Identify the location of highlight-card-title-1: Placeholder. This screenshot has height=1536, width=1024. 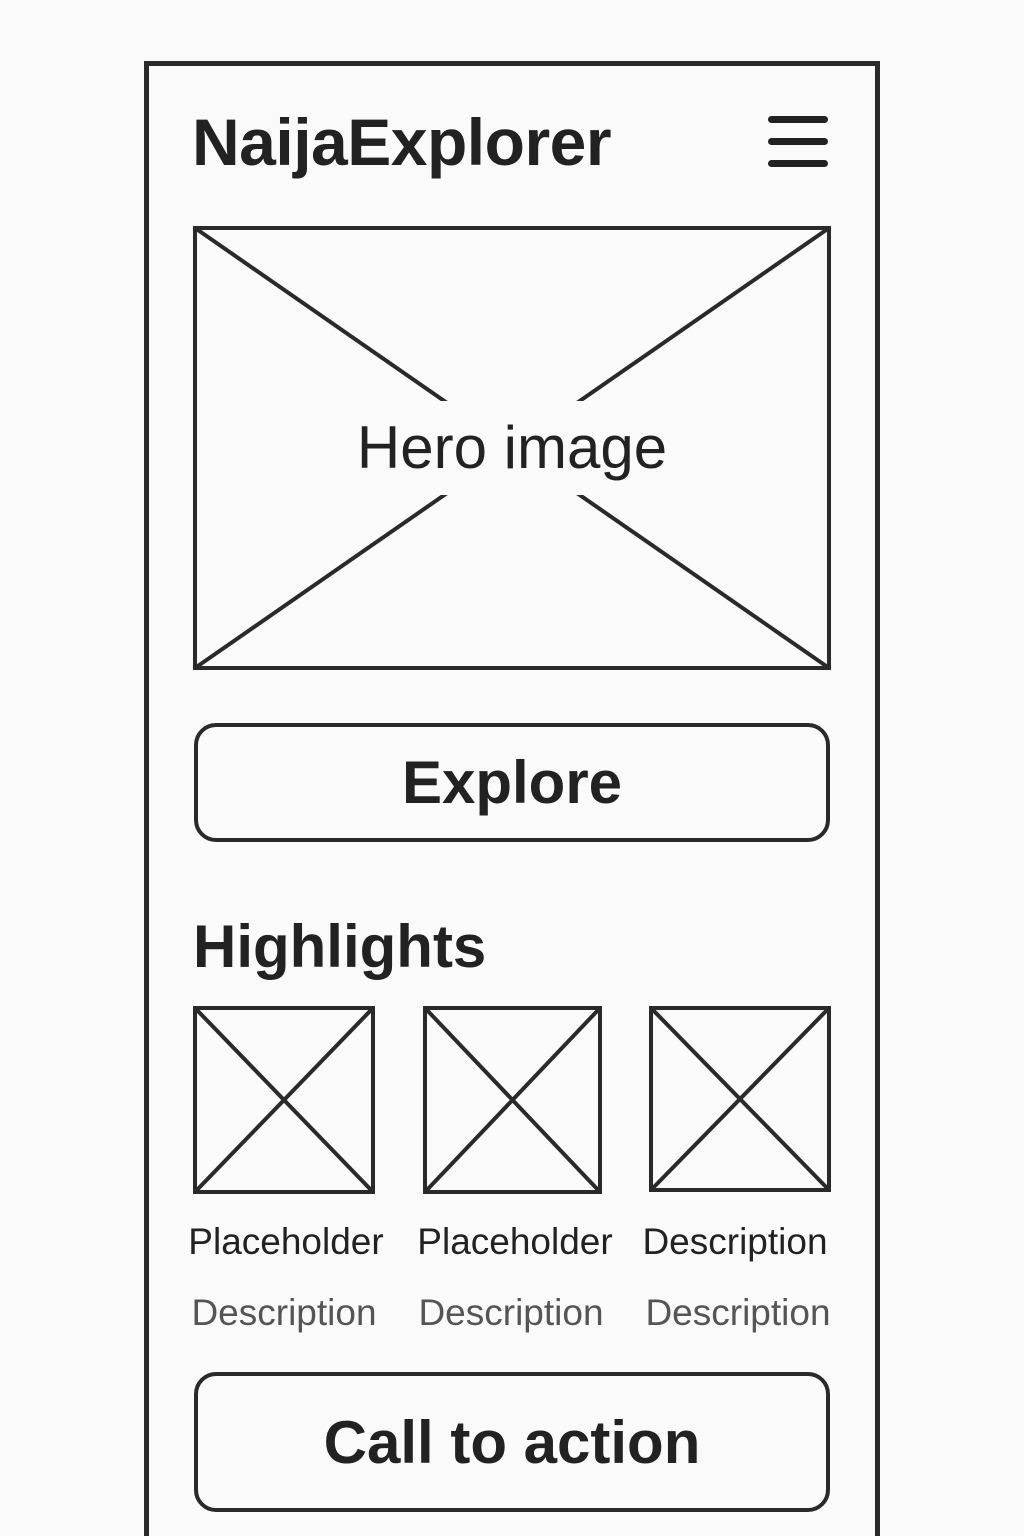
(286, 1241).